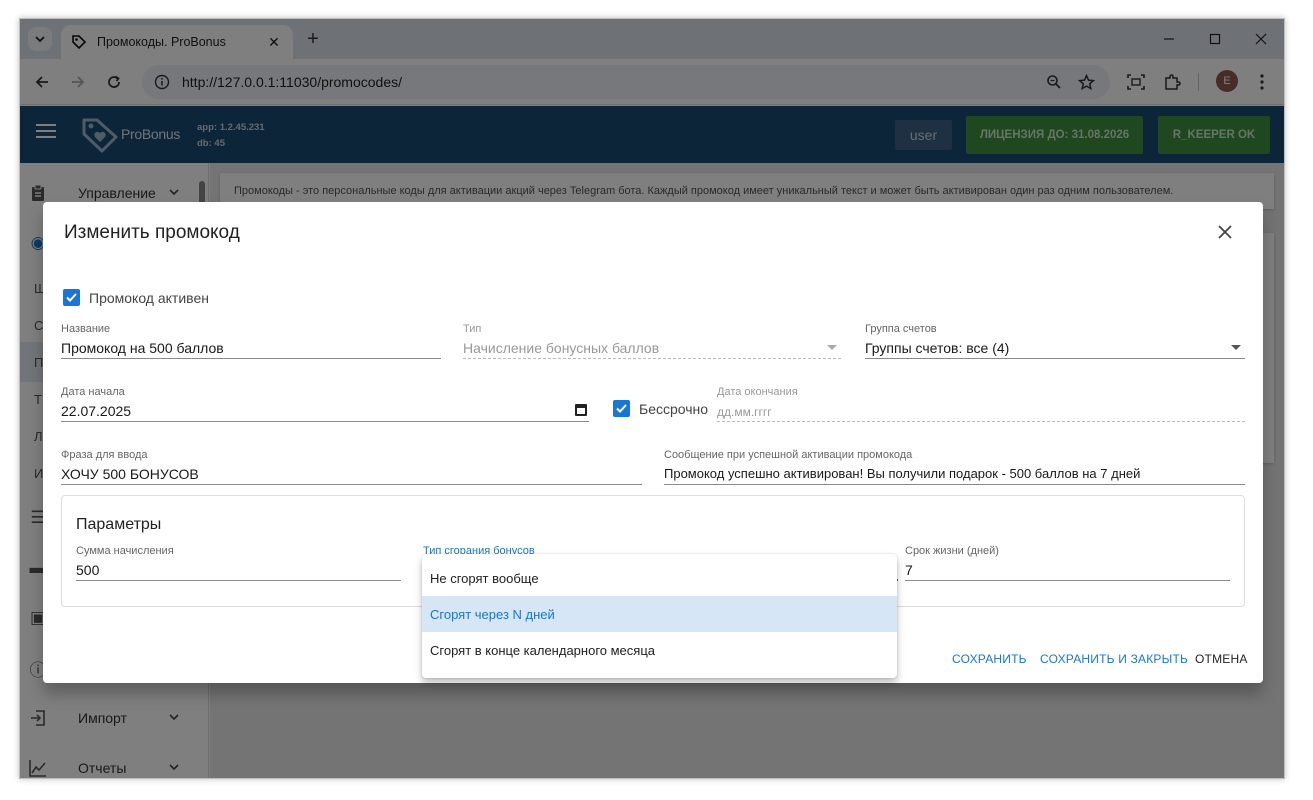 The height and width of the screenshot is (800, 1313). I want to click on save-and-close-button: СОХРАНИТЬ И ЗАКРЫТЬ, so click(1114, 659).